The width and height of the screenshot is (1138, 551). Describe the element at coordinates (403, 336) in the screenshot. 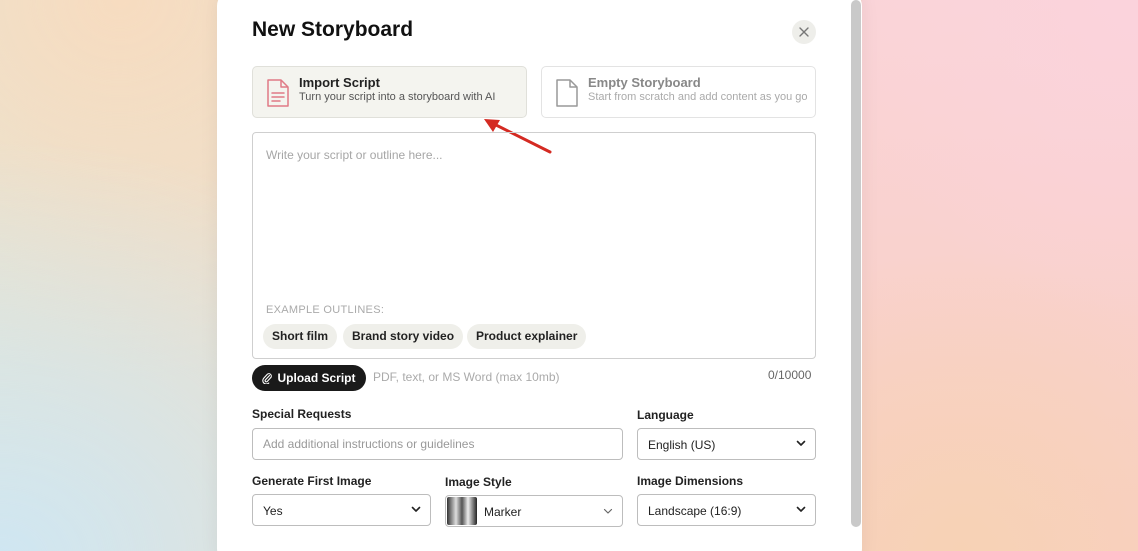

I see `example-chip-brand-story: Brand story video` at that location.